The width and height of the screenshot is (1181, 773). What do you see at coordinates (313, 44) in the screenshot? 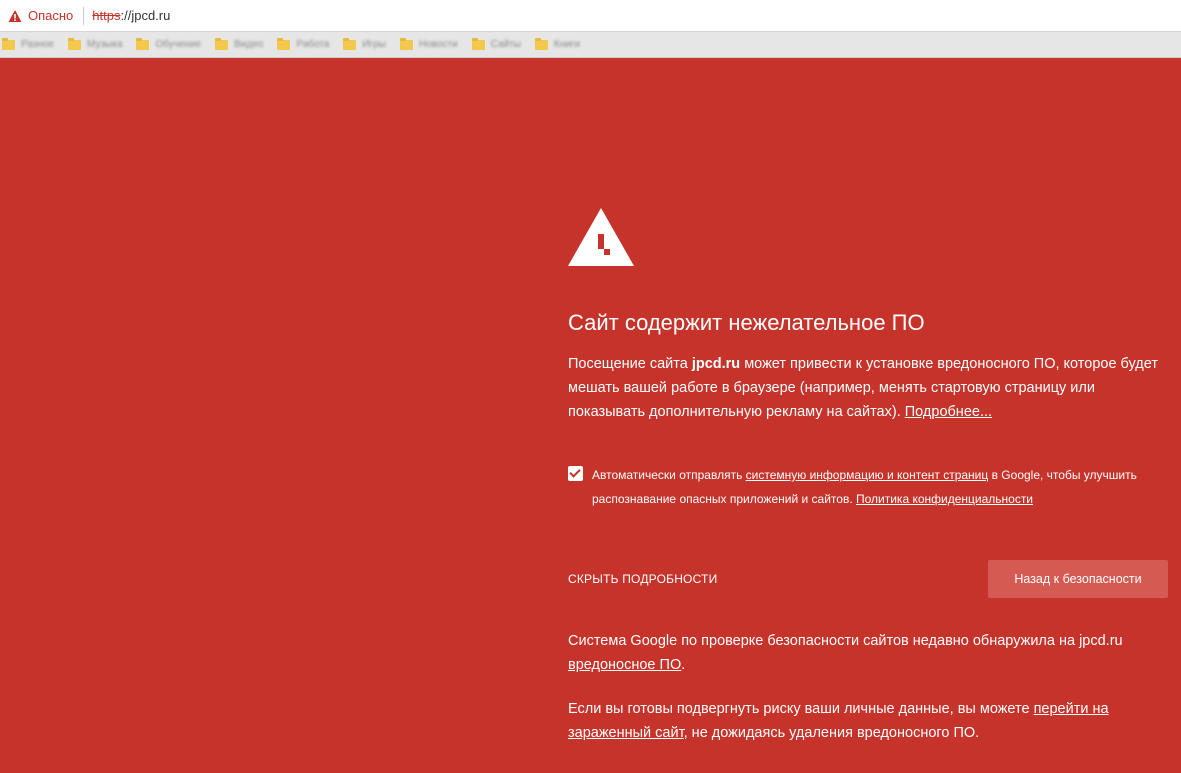
I see `bookmark-label: Работа` at bounding box center [313, 44].